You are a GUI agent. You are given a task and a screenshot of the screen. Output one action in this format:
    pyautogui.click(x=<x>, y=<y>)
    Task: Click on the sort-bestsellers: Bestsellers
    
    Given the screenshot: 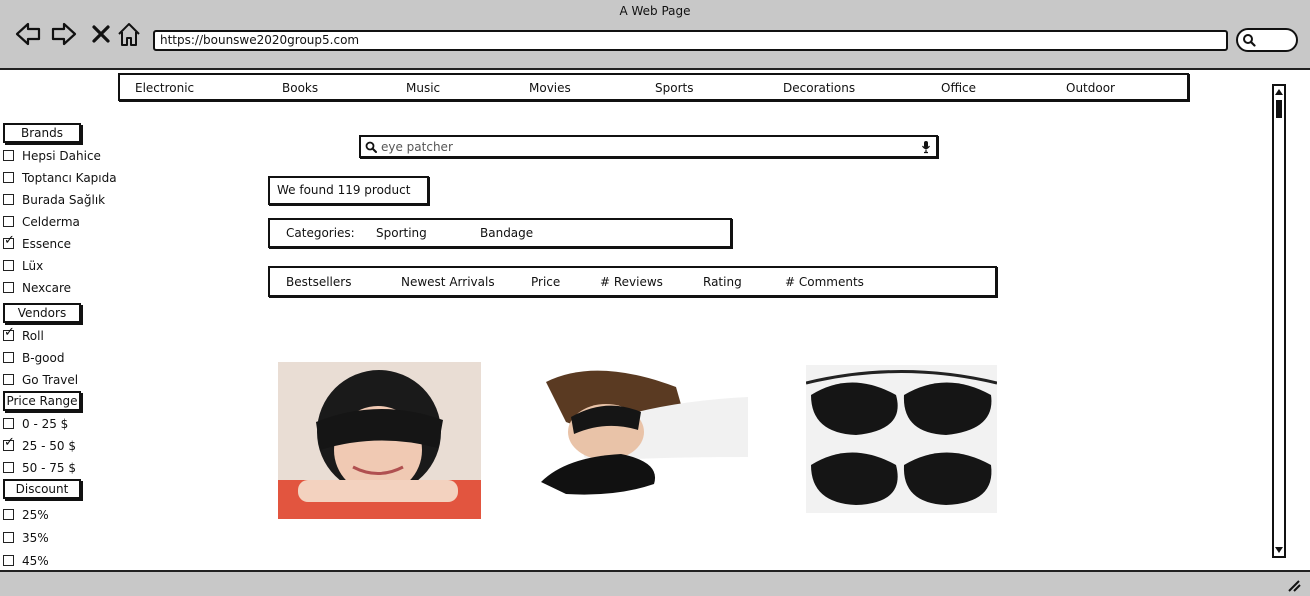 What is the action you would take?
    pyautogui.click(x=318, y=282)
    